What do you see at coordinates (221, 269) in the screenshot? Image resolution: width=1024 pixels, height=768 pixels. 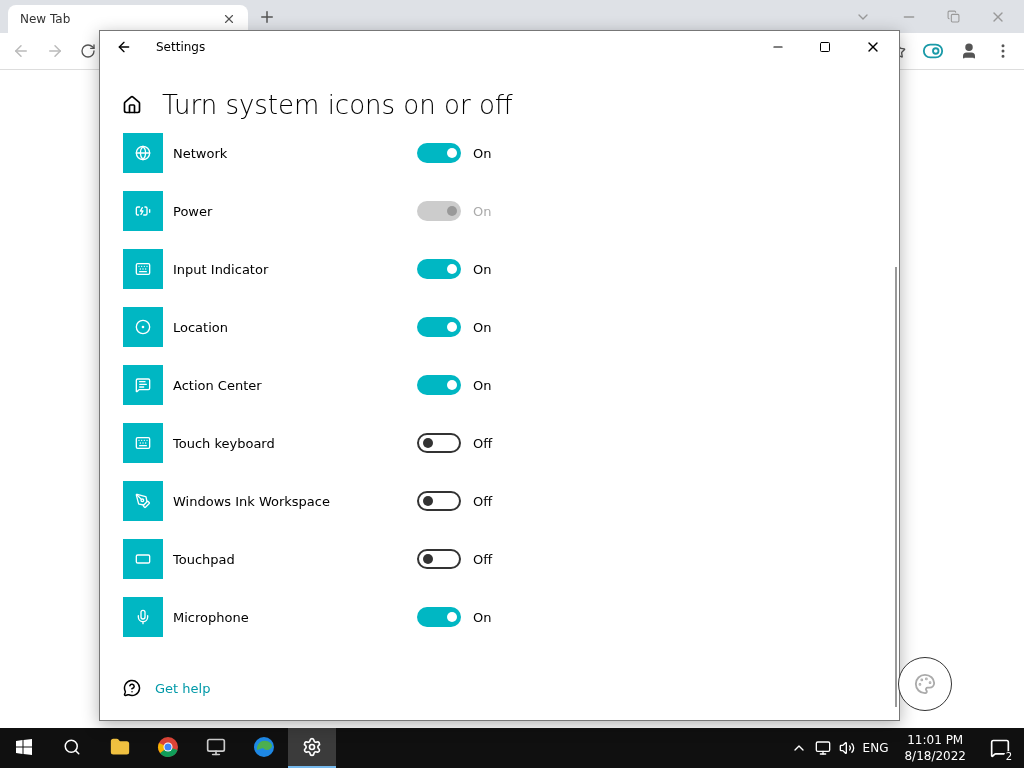 I see `setting-name: Input Indicator` at bounding box center [221, 269].